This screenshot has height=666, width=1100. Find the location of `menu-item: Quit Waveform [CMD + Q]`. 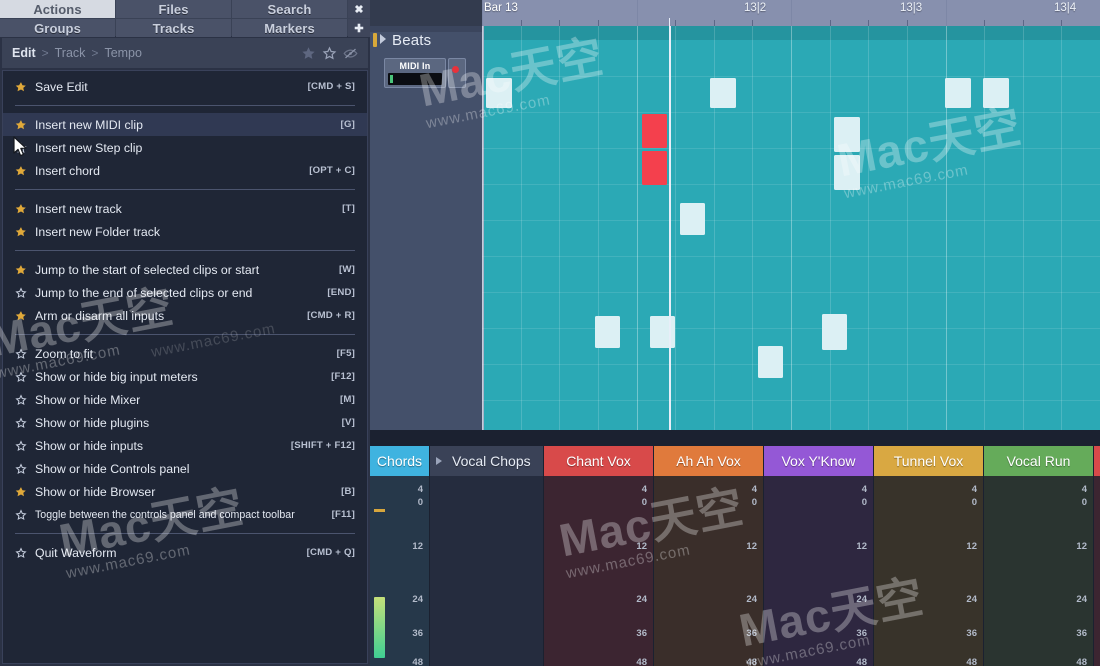

menu-item: Quit Waveform [CMD + Q] is located at coordinates (185, 552).